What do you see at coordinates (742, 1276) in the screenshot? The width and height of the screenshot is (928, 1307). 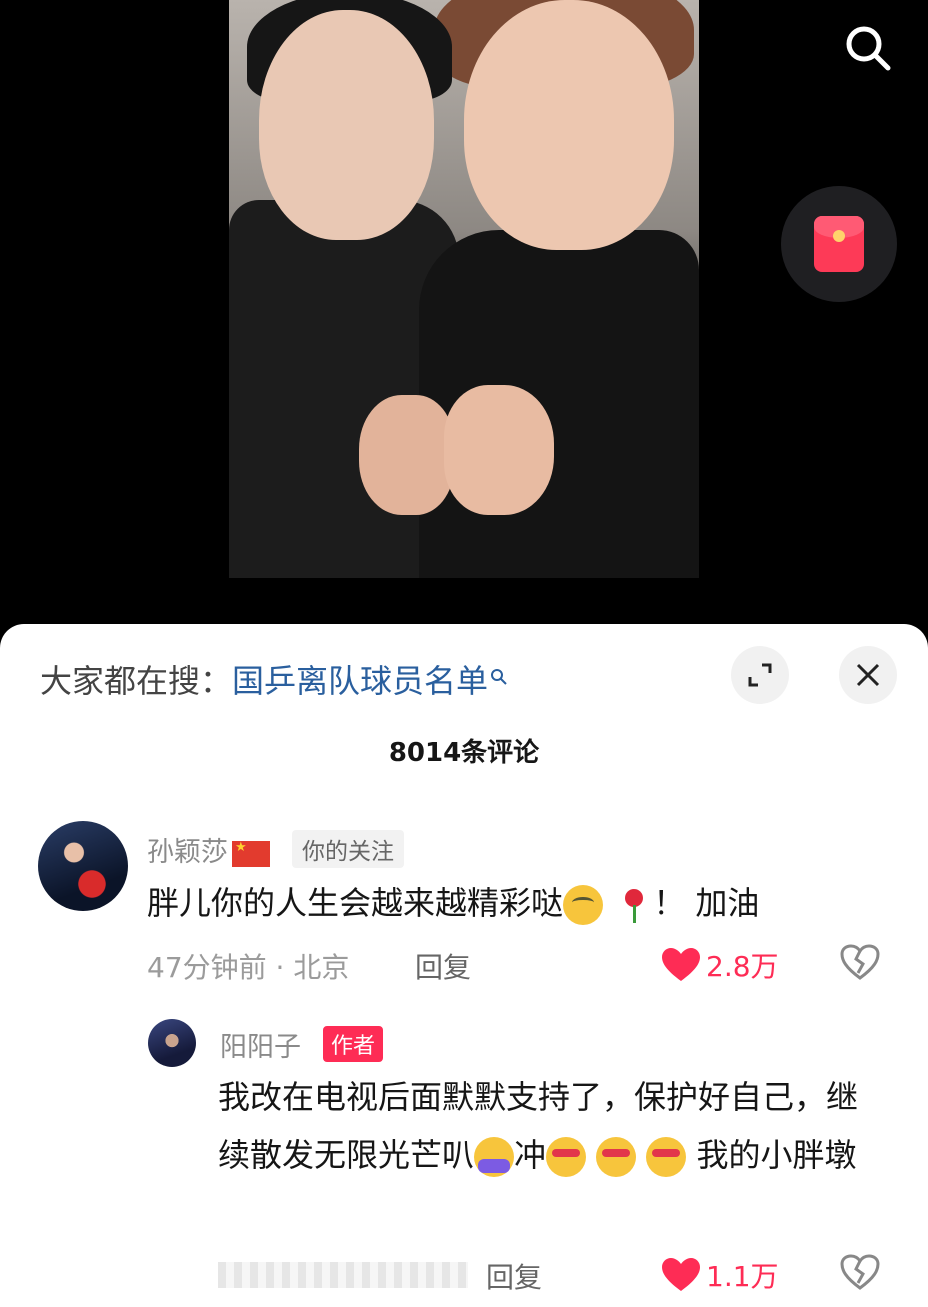 I see `like-count: 1.1万` at bounding box center [742, 1276].